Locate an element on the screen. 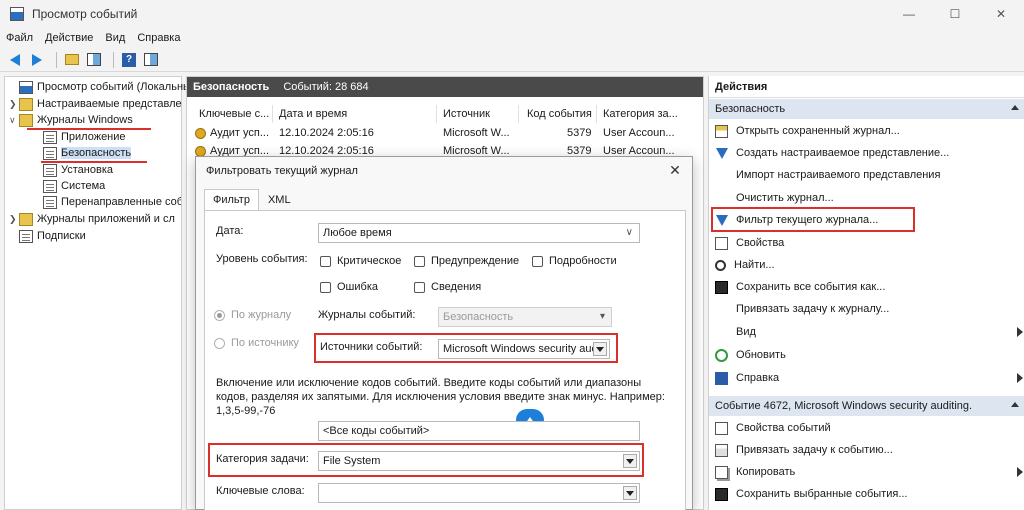 This screenshot has height=510, width=1024. help-button: ? is located at coordinates (129, 60).